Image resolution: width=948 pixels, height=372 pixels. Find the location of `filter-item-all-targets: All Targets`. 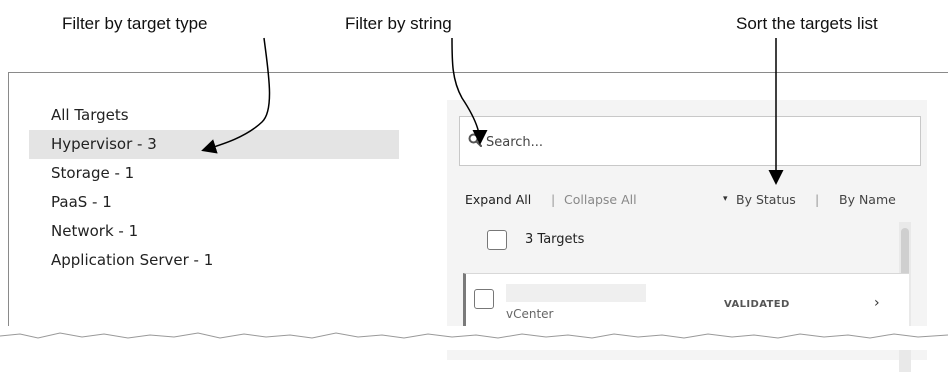

filter-item-all-targets: All Targets is located at coordinates (214, 115).